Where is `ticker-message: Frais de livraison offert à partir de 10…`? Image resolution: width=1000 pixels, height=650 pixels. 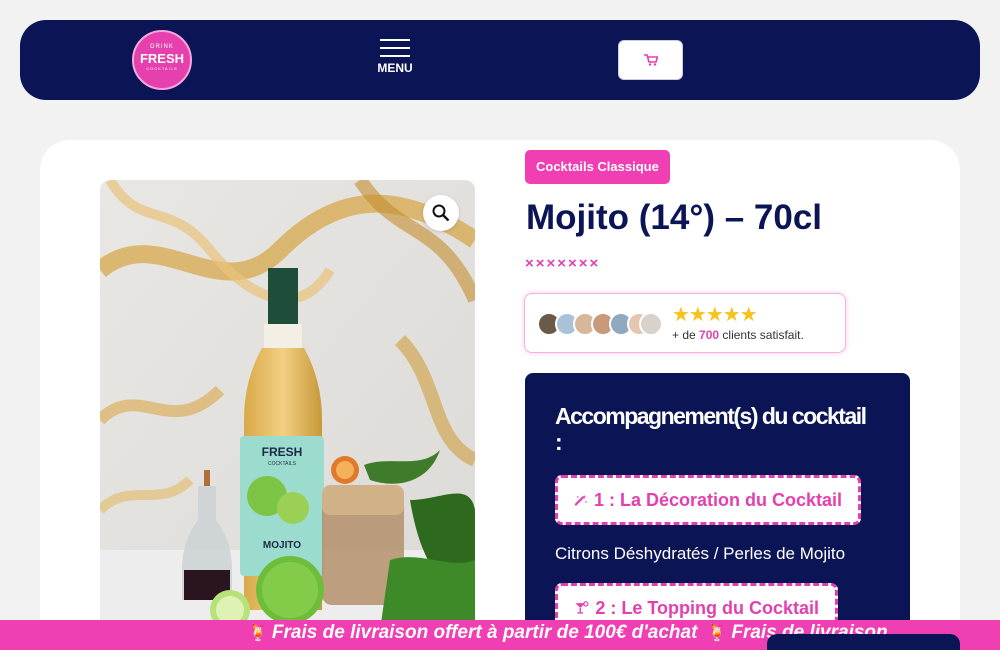
ticker-message: Frais de livraison offert à partir de 10… is located at coordinates (484, 632).